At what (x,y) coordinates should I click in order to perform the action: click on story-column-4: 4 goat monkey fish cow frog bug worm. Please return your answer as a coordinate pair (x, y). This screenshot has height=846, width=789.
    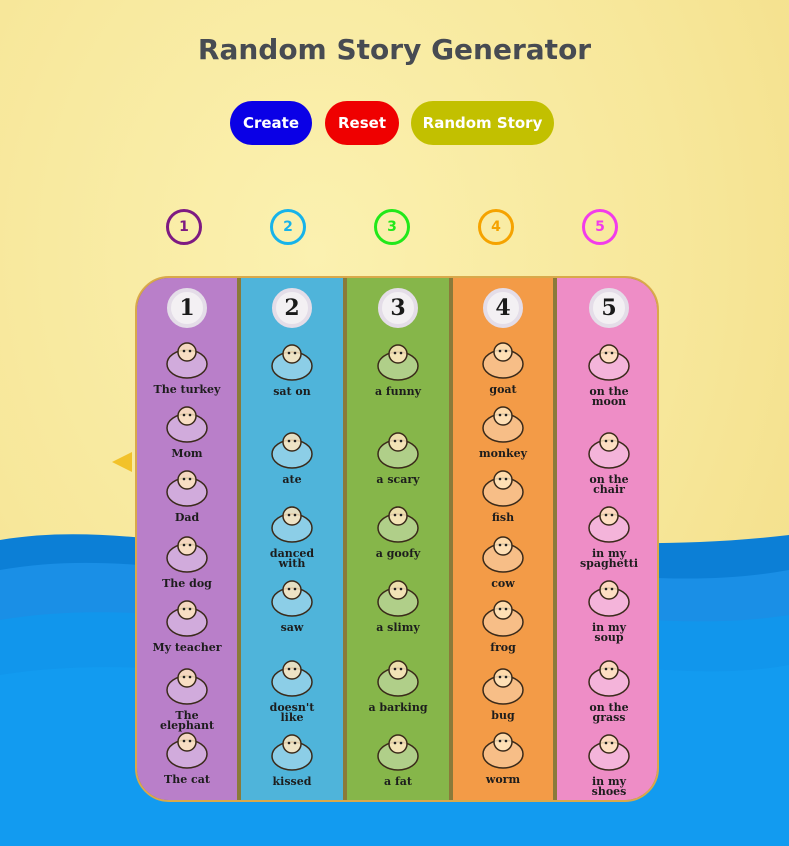
    Looking at the image, I should click on (503, 539).